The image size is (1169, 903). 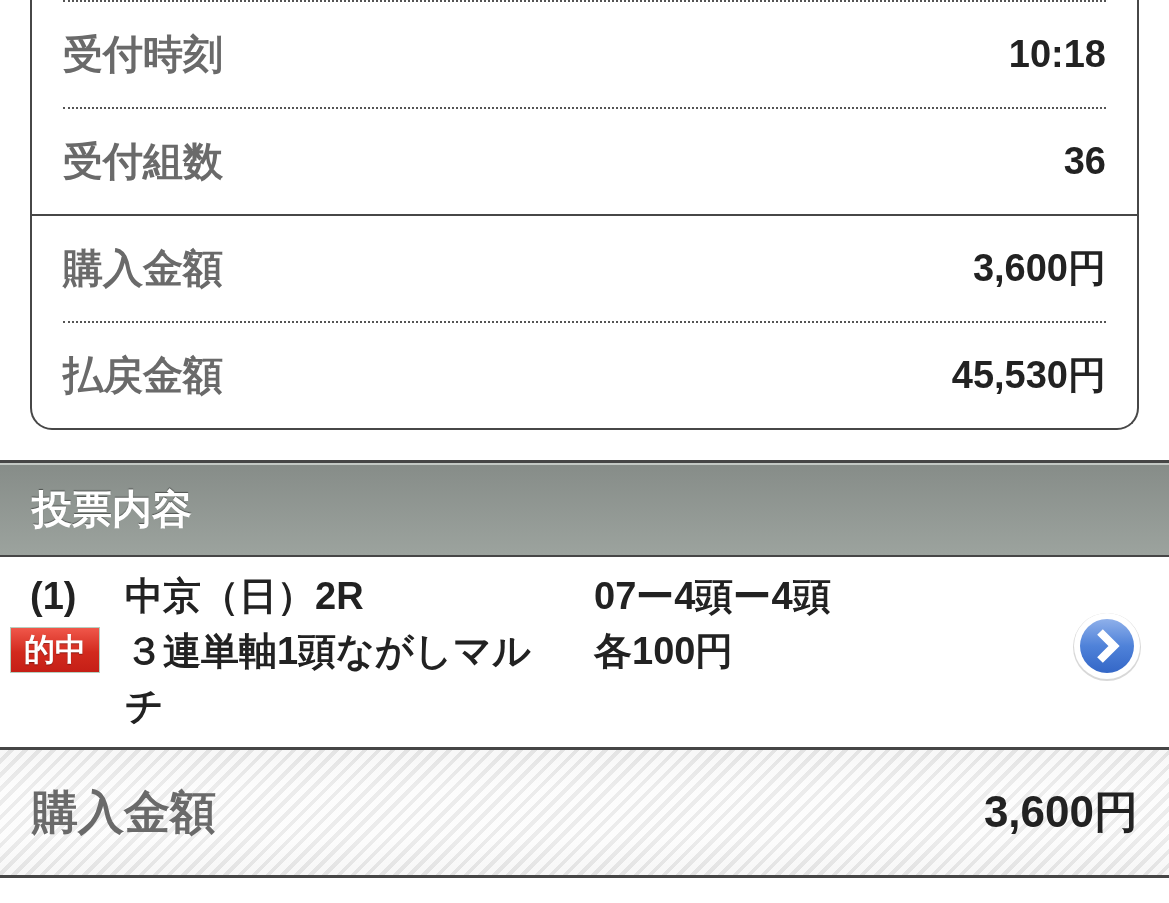 I want to click on row-label: 受付組数, so click(x=143, y=161).